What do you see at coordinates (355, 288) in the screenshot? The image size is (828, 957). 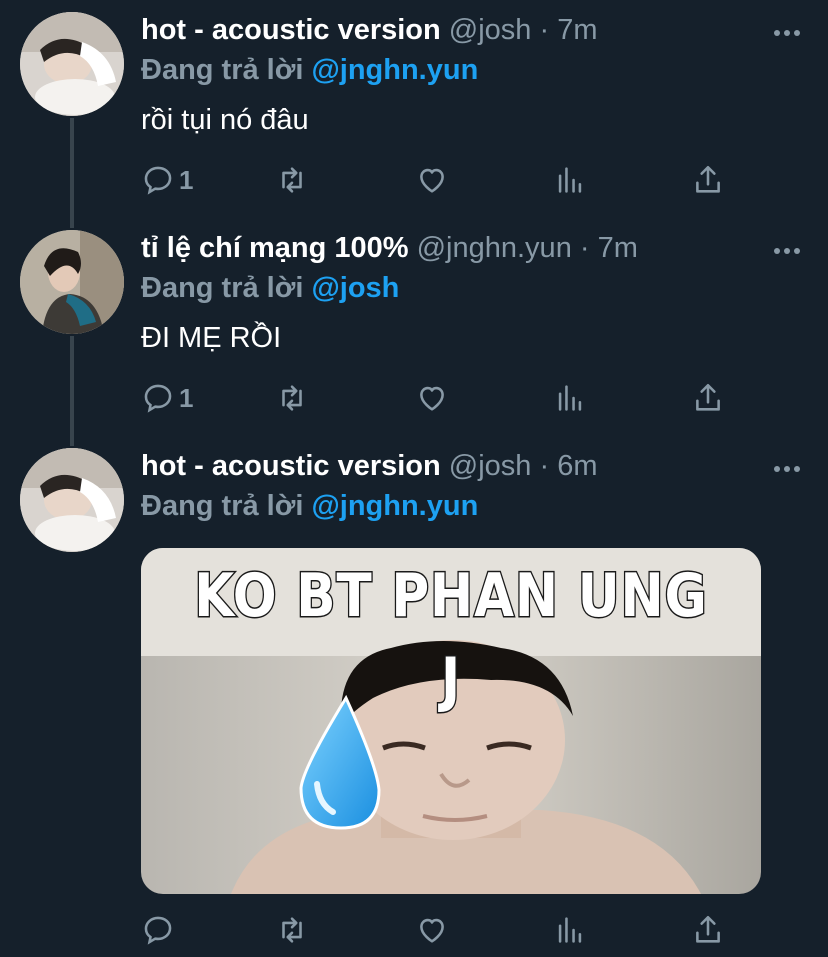 I see `mention-link: @josh` at bounding box center [355, 288].